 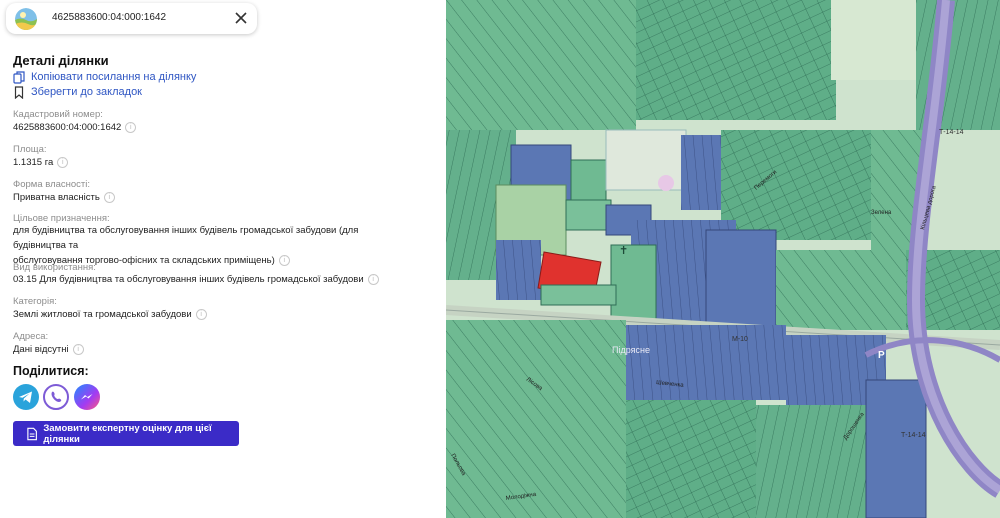 I want to click on street-label: Зелена, so click(x=881, y=213).